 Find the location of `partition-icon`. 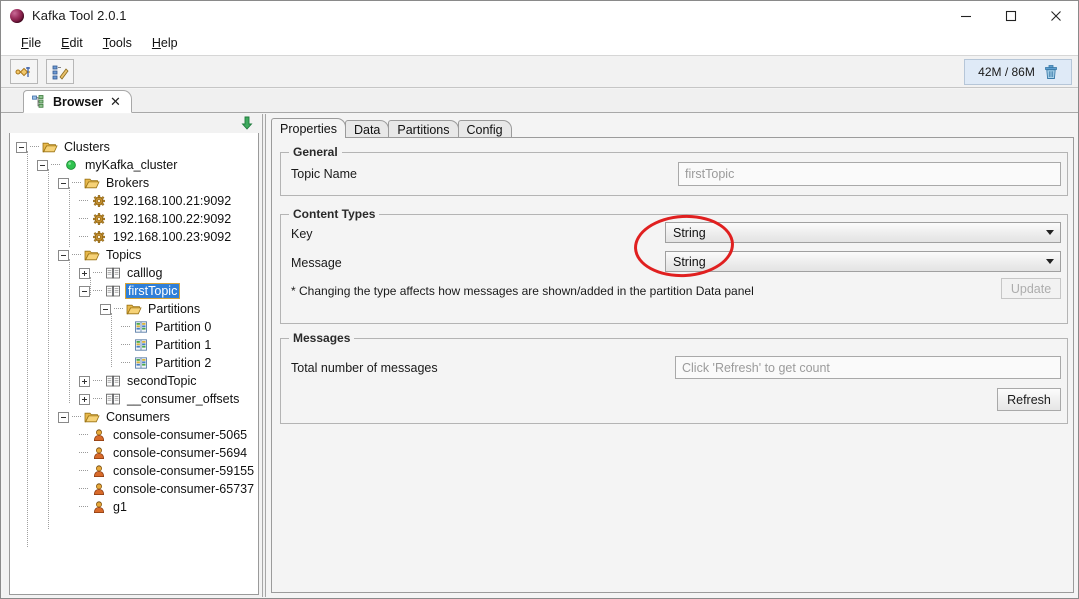

partition-icon is located at coordinates (141, 345).